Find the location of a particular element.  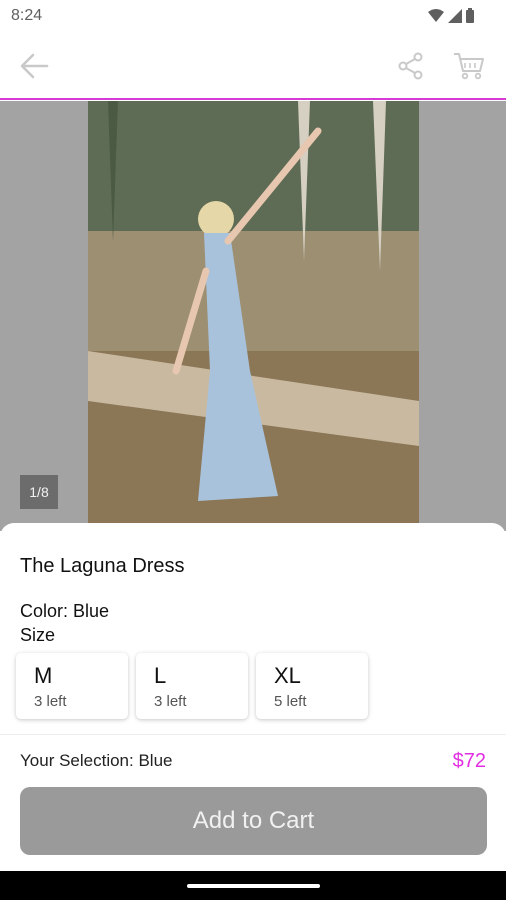

signal-icon is located at coordinates (455, 15).